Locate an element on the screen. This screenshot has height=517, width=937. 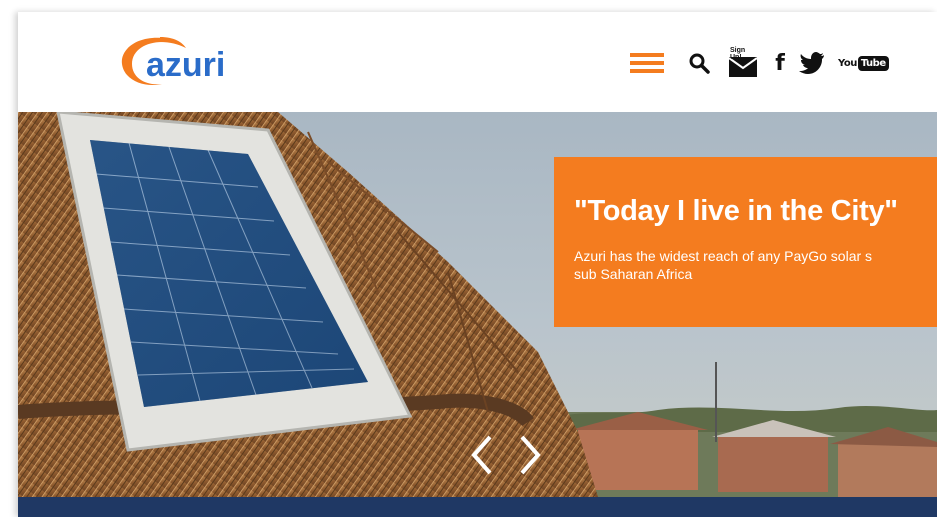
mail-signup-icon: Sign Up! is located at coordinates (743, 62).